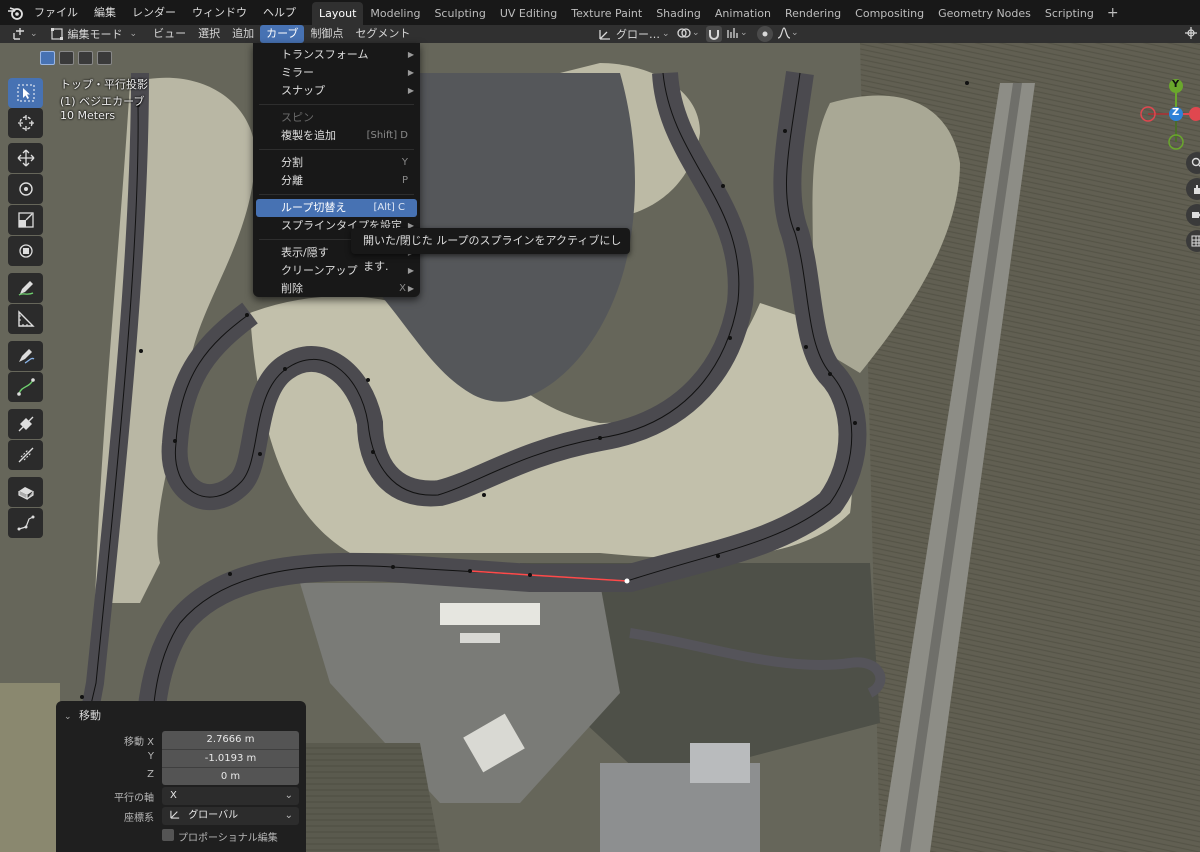 Image resolution: width=1200 pixels, height=852 pixels. Describe the element at coordinates (326, 34) in the screenshot. I see `menu-control-points: 制御点` at that location.